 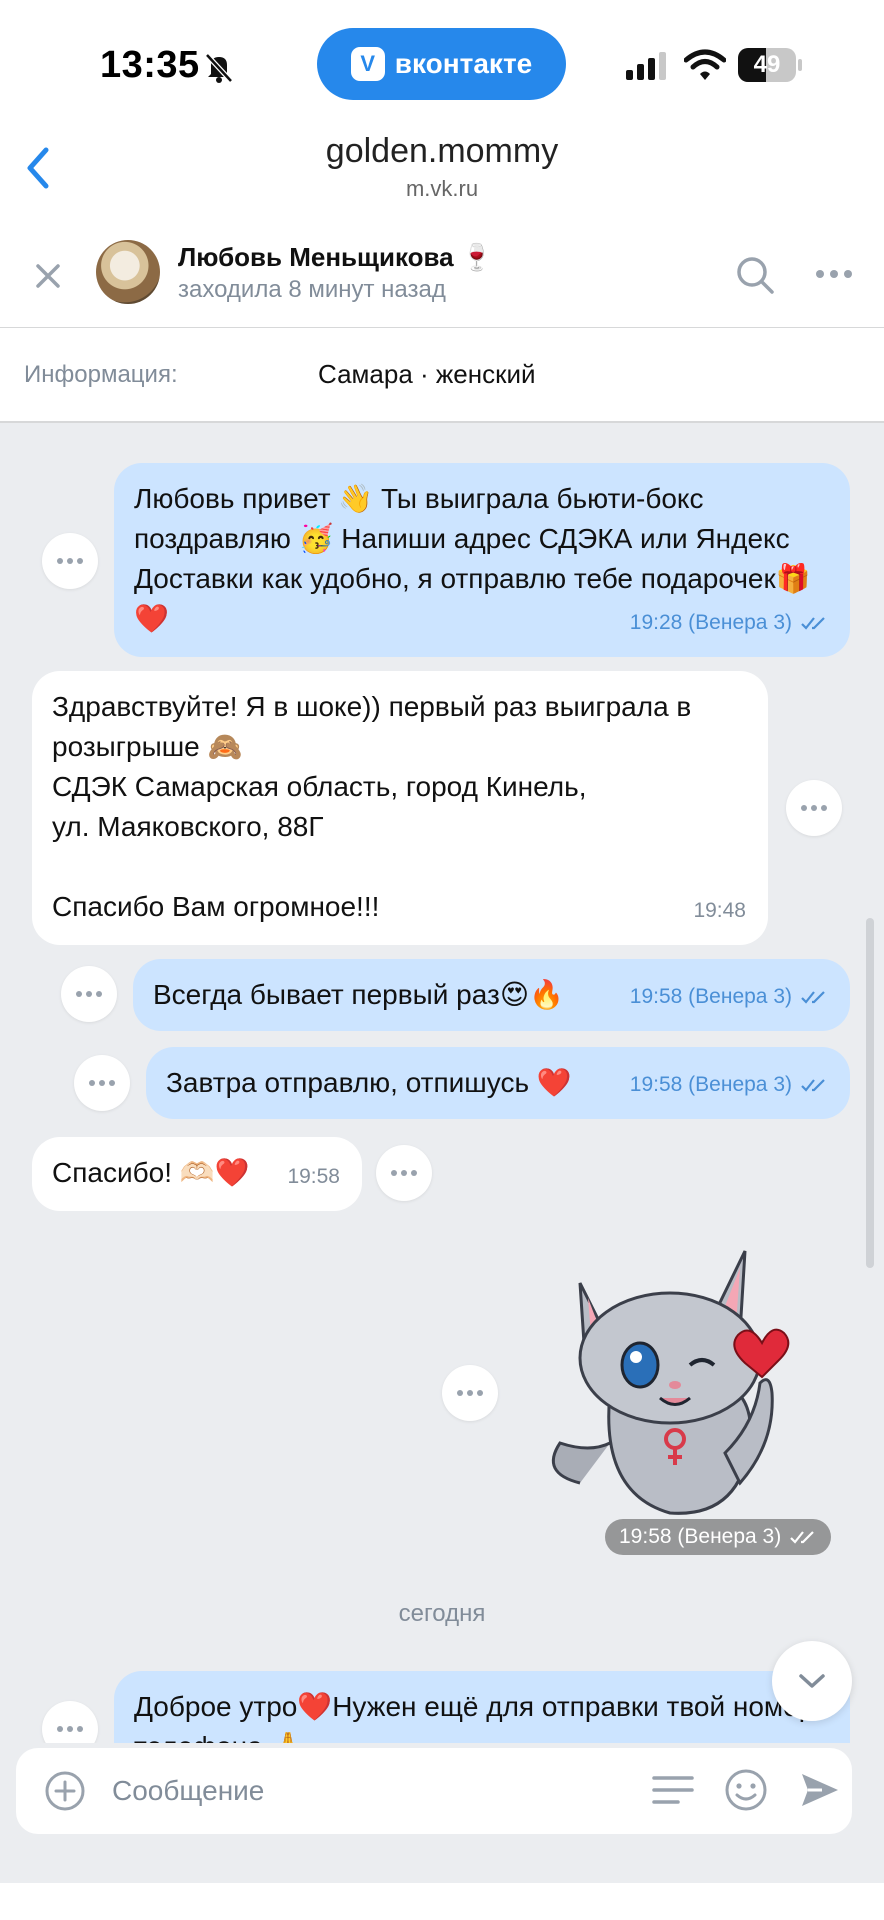 What do you see at coordinates (675, 1388) in the screenshot?
I see `grey-cat-heart-sticker` at bounding box center [675, 1388].